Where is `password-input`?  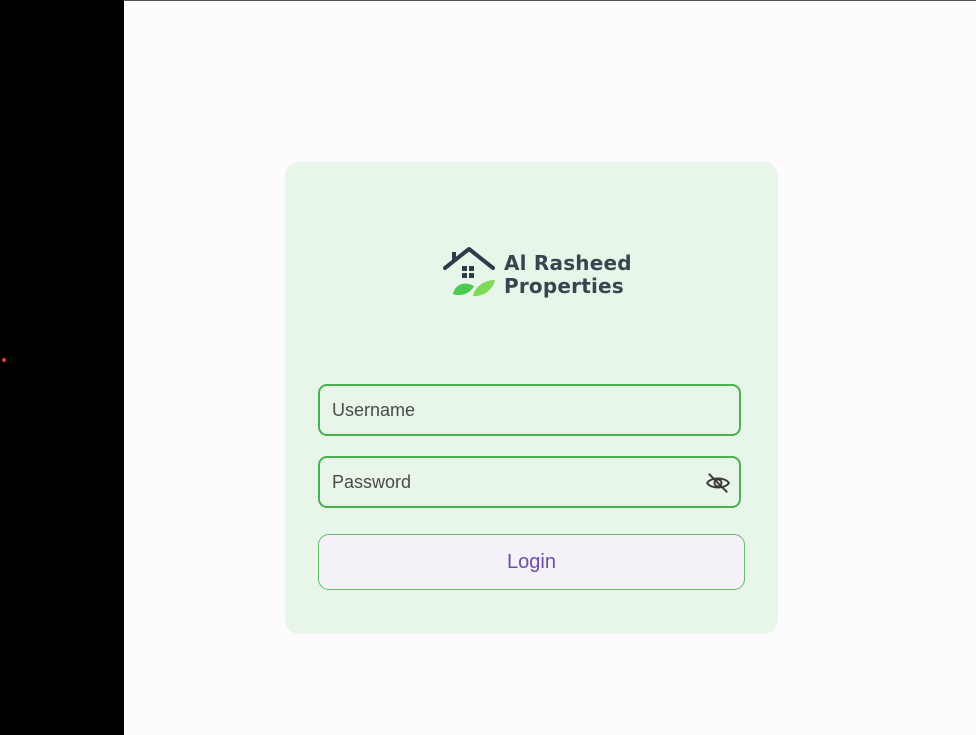 password-input is located at coordinates (529, 482).